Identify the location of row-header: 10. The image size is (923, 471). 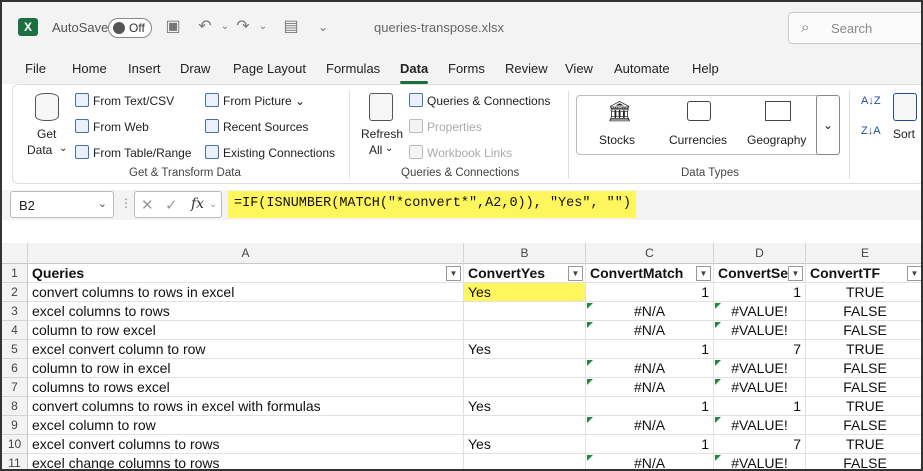
(15, 444).